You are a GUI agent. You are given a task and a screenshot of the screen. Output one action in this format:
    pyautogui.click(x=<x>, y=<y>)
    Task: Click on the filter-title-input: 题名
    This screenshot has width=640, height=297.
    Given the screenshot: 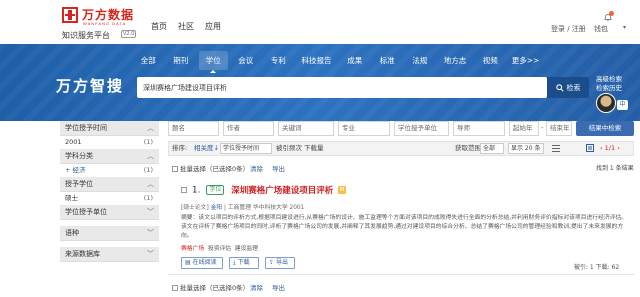 What is the action you would take?
    pyautogui.click(x=193, y=128)
    